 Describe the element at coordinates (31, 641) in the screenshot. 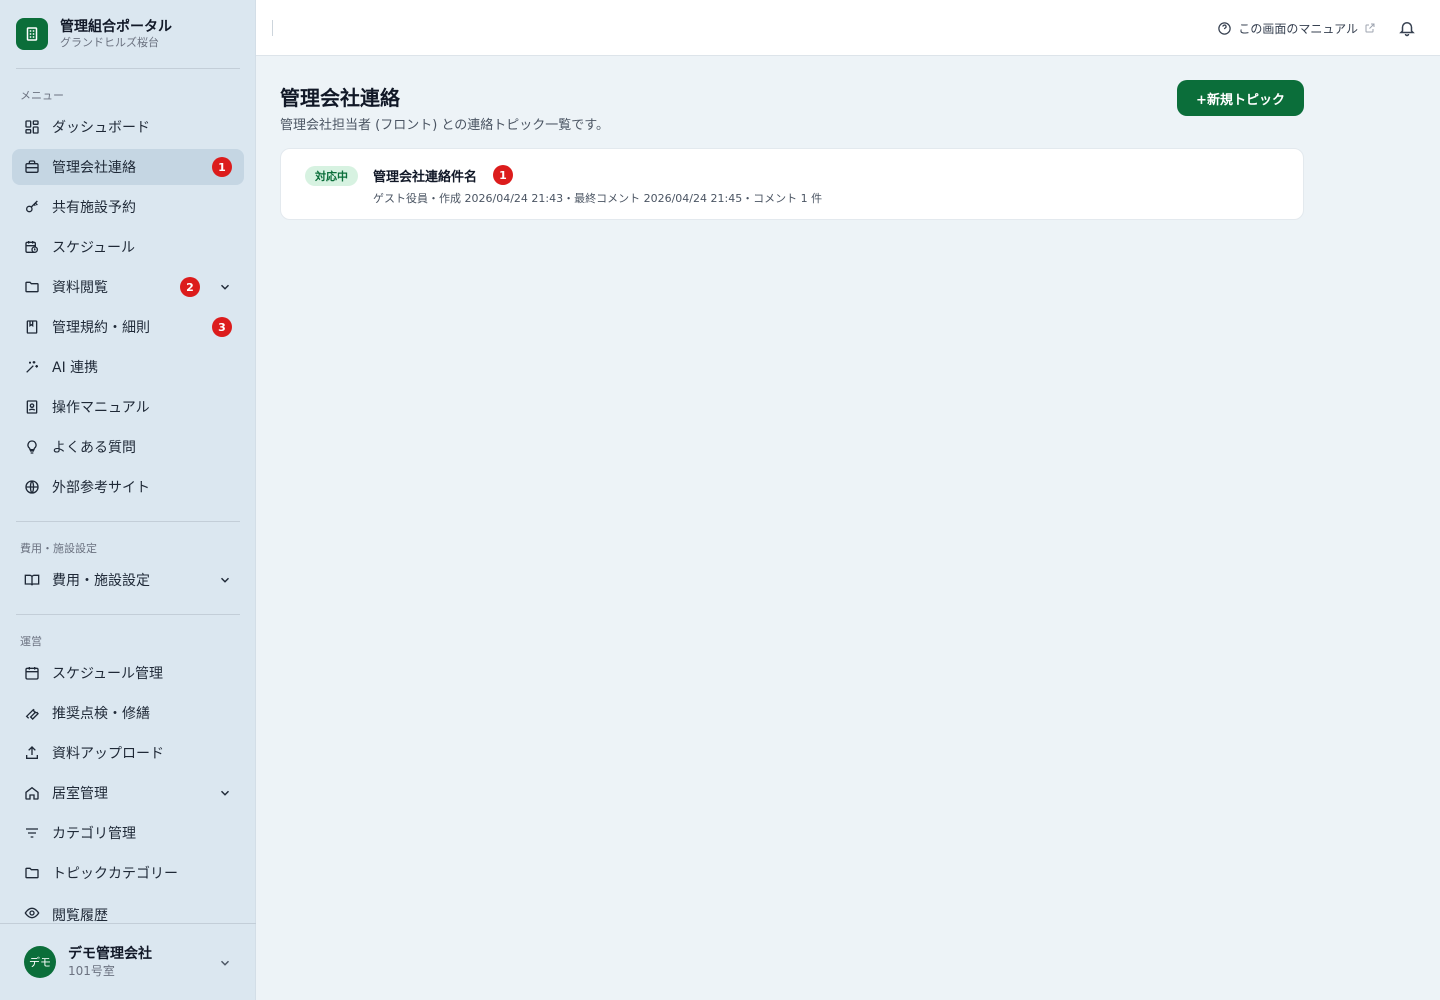

I see `section-label-ops: 運営` at that location.